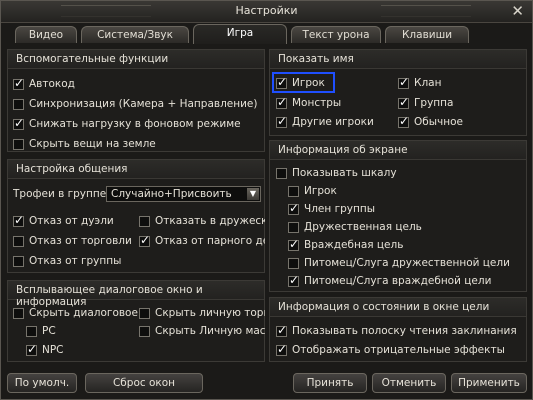  What do you see at coordinates (76, 241) in the screenshot?
I see `checkbox-refuse-trade: Отказ от торговли` at bounding box center [76, 241].